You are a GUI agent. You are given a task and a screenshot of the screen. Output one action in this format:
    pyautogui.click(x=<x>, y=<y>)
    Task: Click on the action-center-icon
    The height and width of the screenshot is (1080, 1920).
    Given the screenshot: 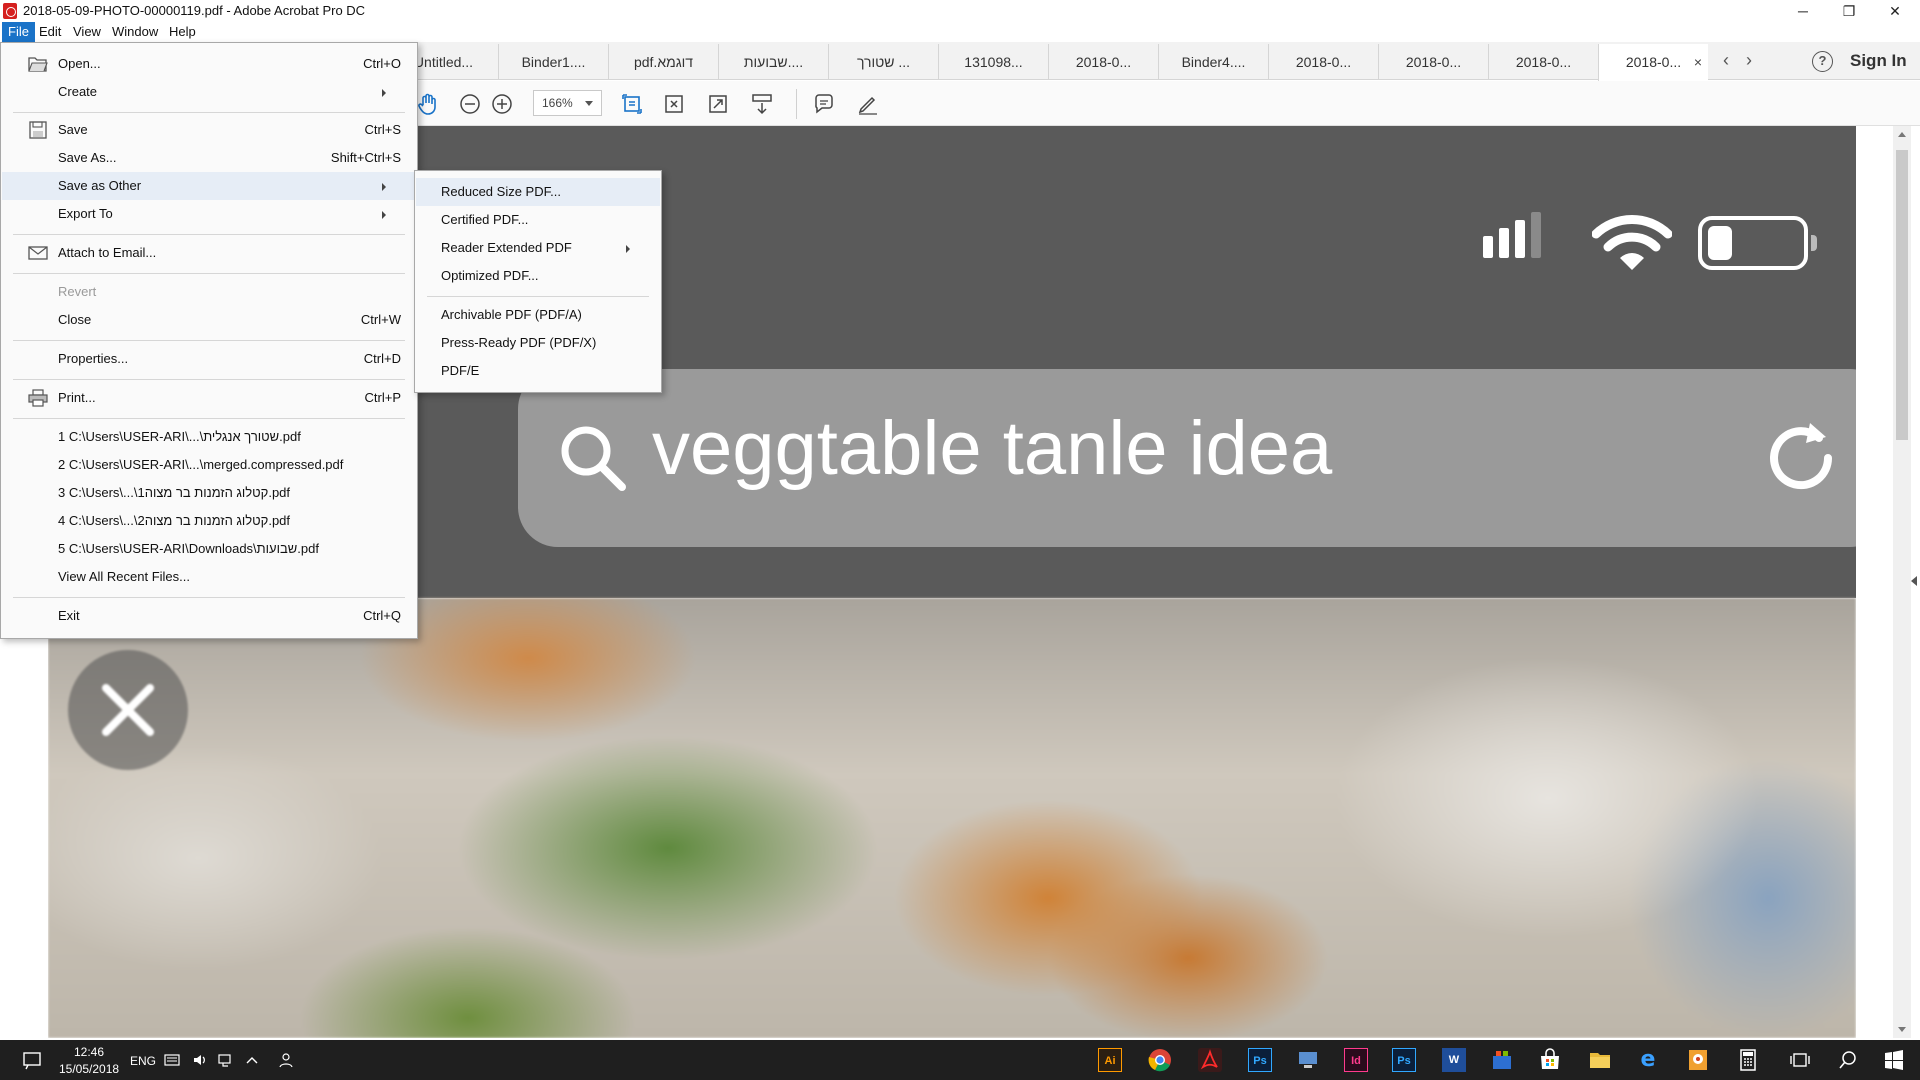 What is the action you would take?
    pyautogui.click(x=32, y=1060)
    